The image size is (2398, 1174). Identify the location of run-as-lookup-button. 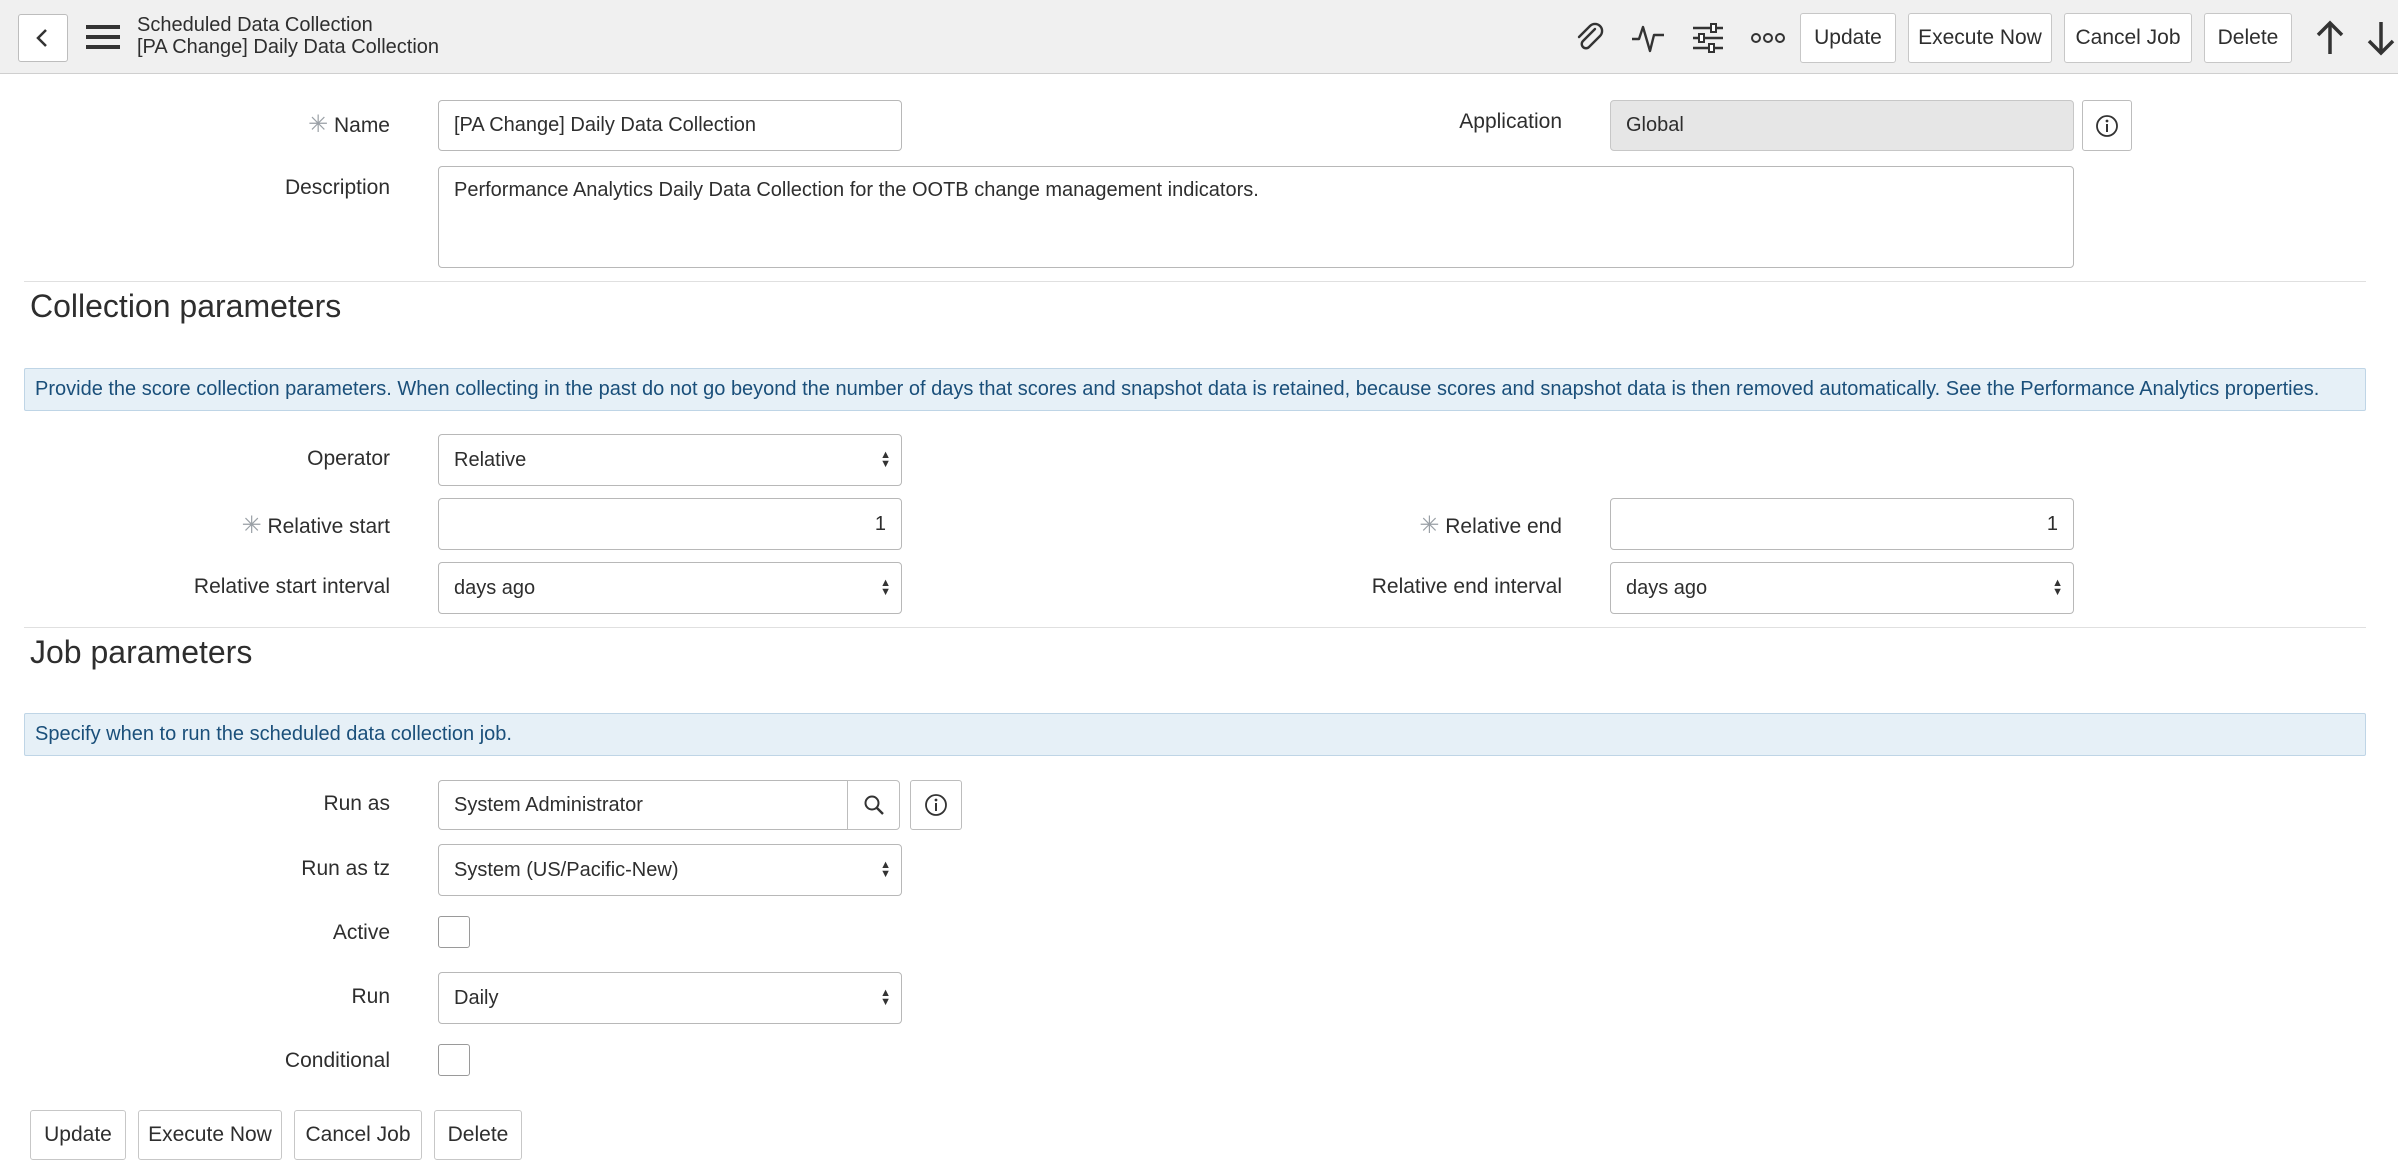
(873, 805).